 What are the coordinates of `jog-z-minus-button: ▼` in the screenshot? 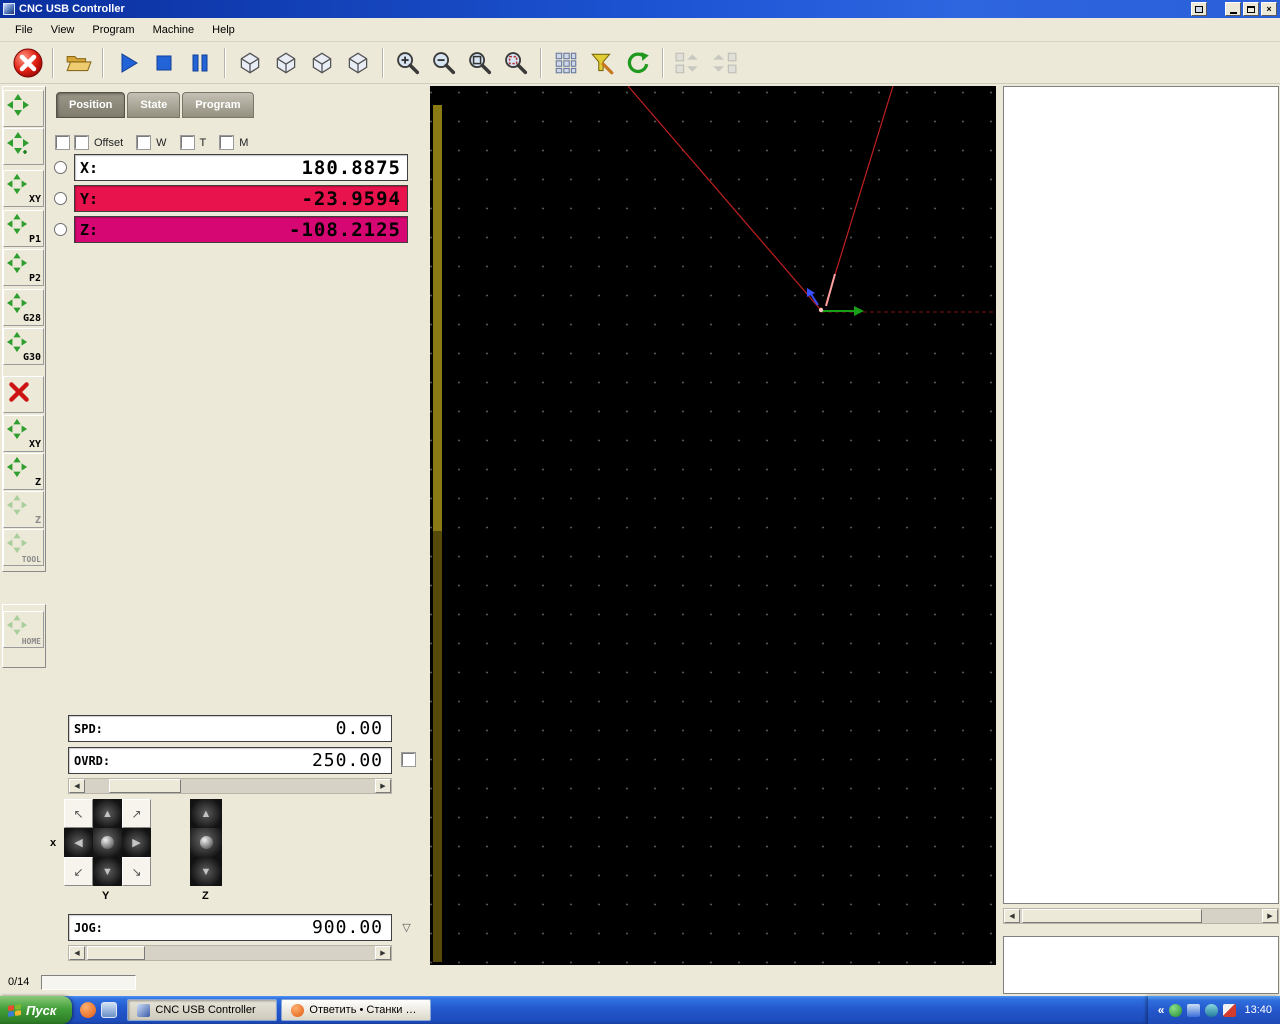 It's located at (206, 871).